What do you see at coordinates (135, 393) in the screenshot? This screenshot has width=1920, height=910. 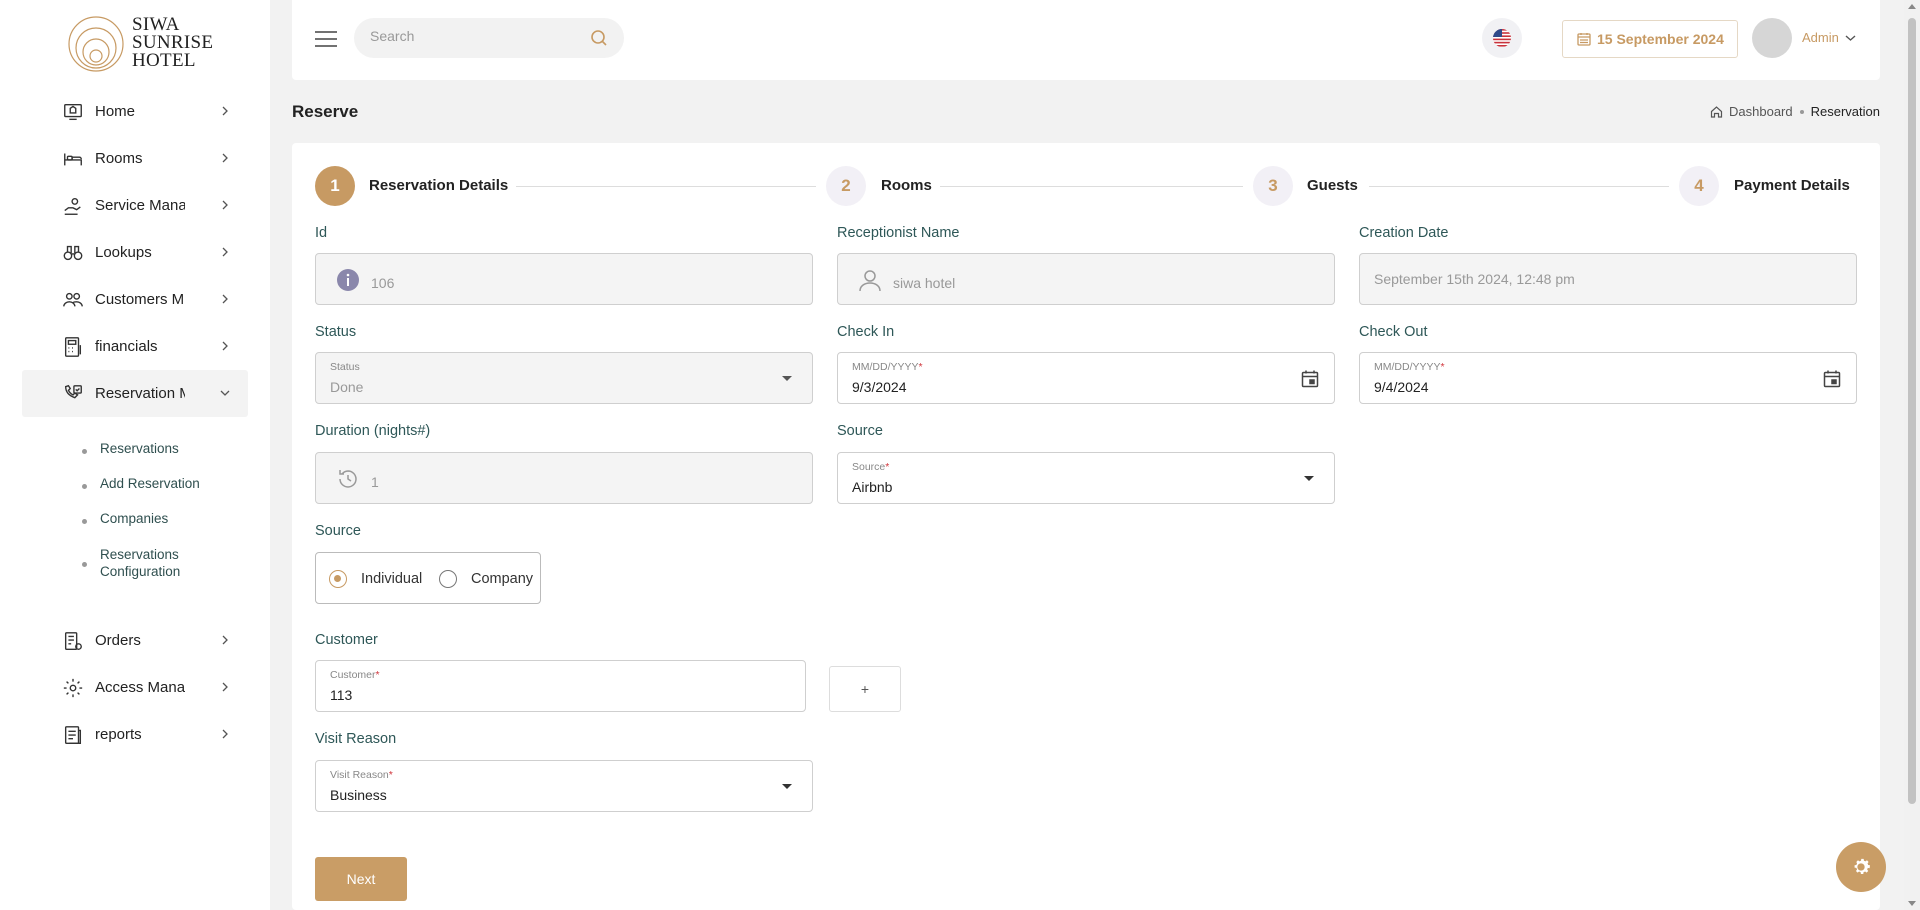 I see `sidebar-item-reservation-management: Reservation M` at bounding box center [135, 393].